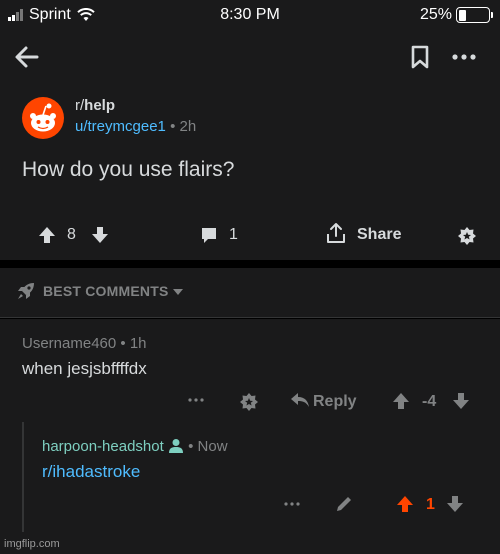 The width and height of the screenshot is (500, 554). What do you see at coordinates (26, 291) in the screenshot?
I see `rocket-icon` at bounding box center [26, 291].